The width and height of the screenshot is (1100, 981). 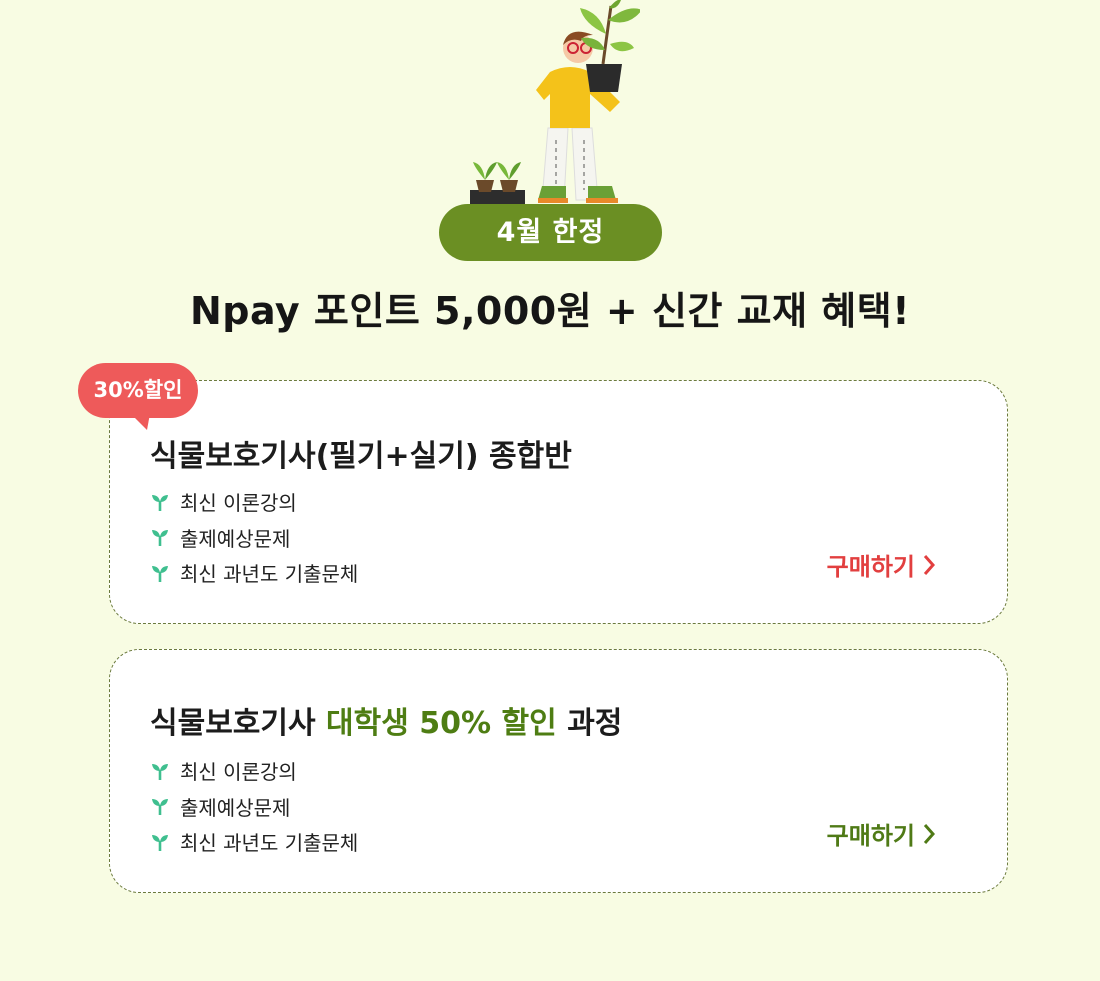 I want to click on promo-headline: Npay 포인트 5,000원 + 신간 교재 혜택!, so click(x=550, y=311).